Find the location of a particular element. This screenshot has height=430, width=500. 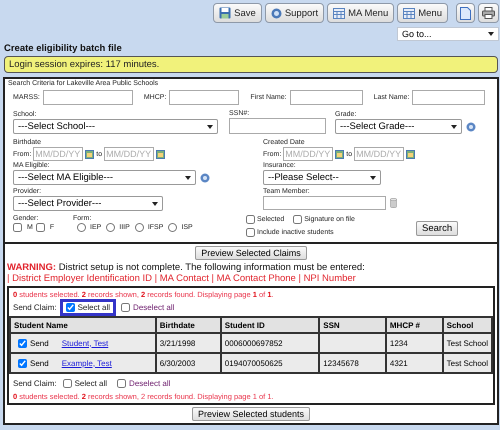

table-cell: 4321 is located at coordinates (414, 363).